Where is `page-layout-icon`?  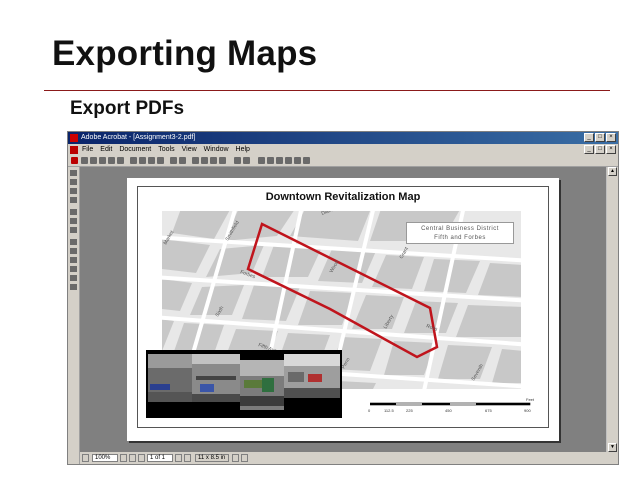
page-layout-icon is located at coordinates (85, 458).